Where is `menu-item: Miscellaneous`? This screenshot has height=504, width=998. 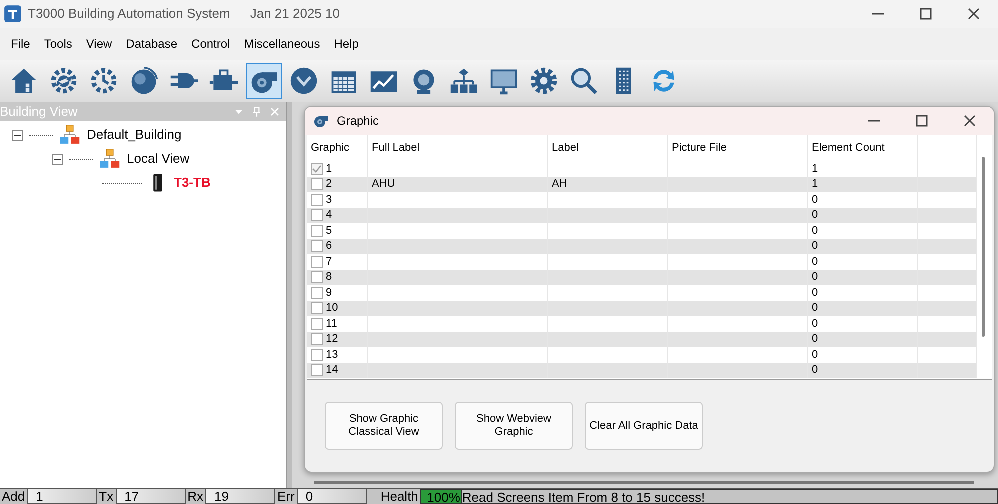
menu-item: Miscellaneous is located at coordinates (282, 44).